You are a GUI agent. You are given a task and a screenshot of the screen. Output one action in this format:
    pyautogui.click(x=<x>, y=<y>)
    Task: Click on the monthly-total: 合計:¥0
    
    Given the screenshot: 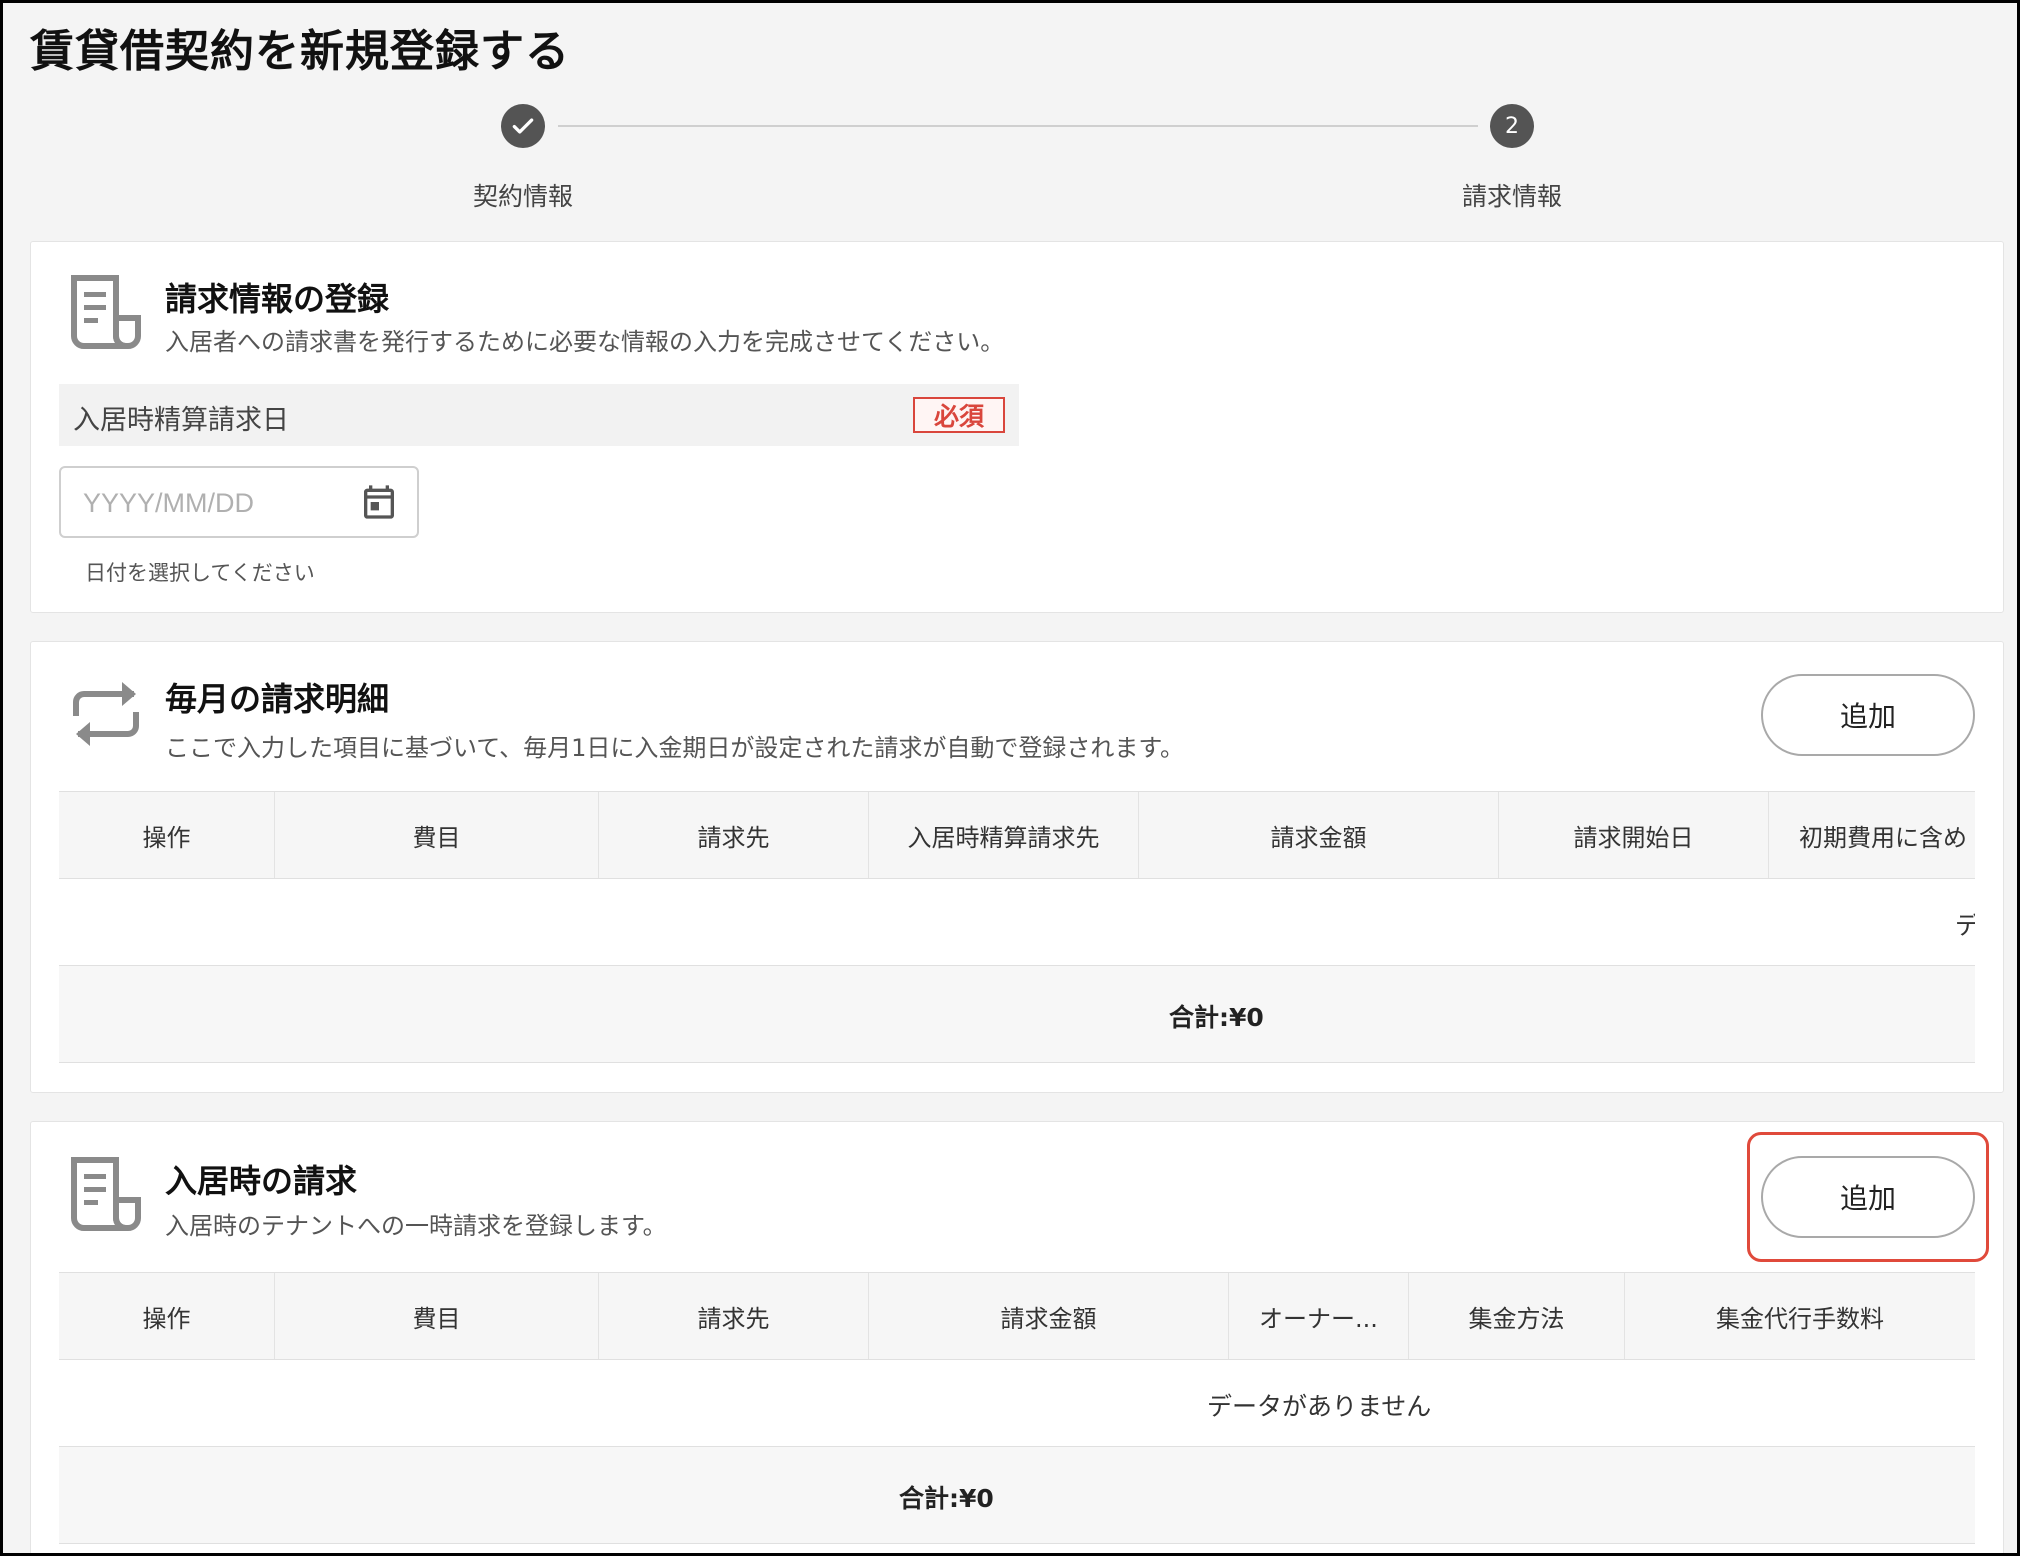 What is the action you would take?
    pyautogui.click(x=1216, y=1017)
    